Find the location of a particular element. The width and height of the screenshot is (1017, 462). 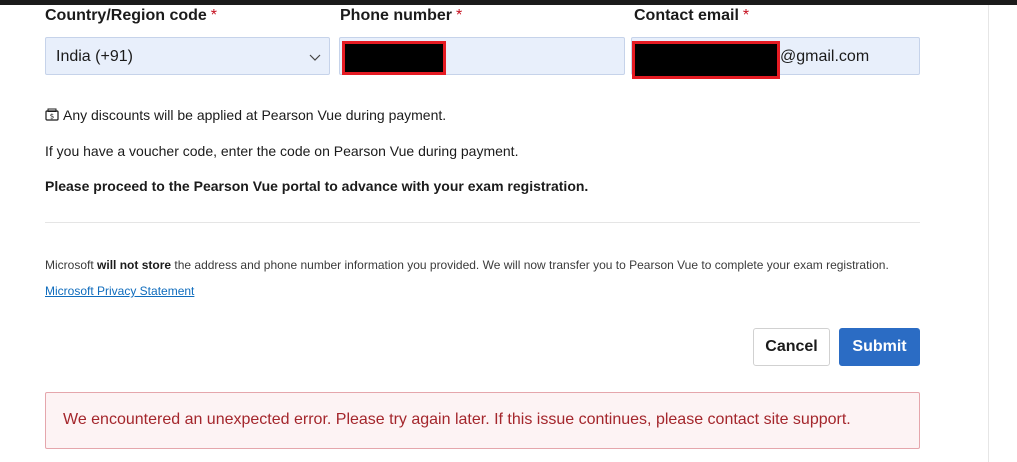

email-domain-text: @gmail.com is located at coordinates (825, 56).